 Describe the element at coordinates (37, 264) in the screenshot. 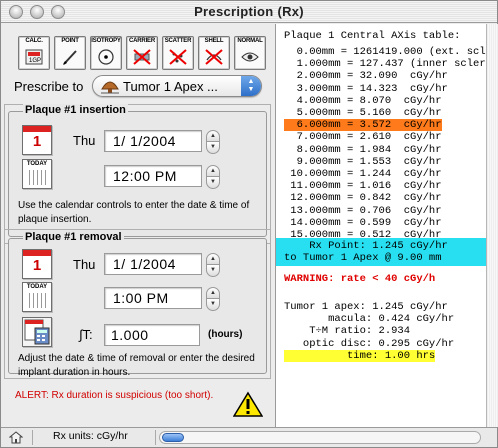

I see `calendar-removal-button: 1` at that location.